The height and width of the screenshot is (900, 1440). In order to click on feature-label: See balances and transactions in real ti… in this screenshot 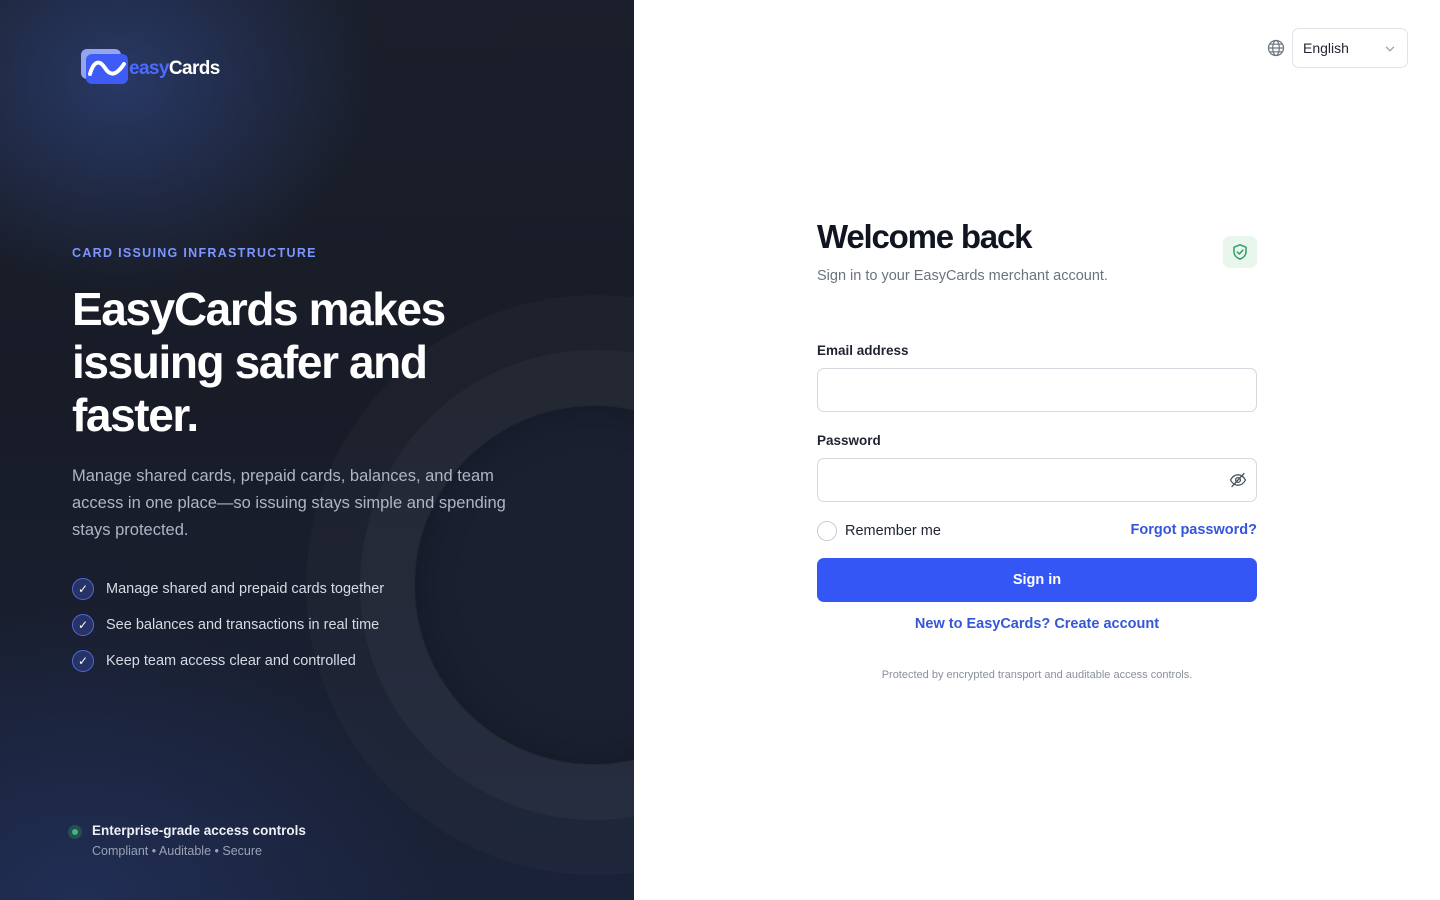, I will do `click(243, 625)`.